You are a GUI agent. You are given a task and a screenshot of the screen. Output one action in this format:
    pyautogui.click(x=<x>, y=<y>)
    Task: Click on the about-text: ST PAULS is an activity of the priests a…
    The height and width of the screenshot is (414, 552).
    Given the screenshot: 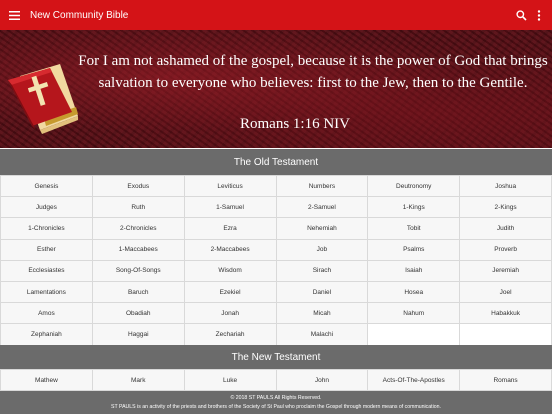 What is the action you would take?
    pyautogui.click(x=276, y=407)
    